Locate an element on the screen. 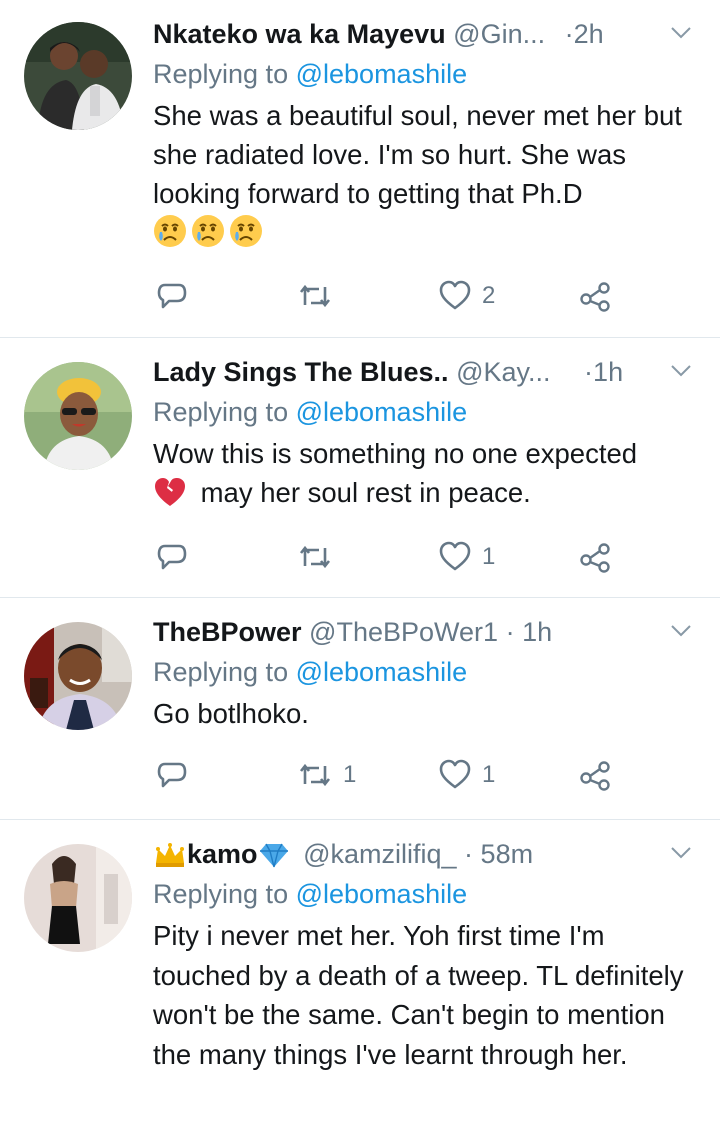  timestamp: 58m is located at coordinates (507, 854).